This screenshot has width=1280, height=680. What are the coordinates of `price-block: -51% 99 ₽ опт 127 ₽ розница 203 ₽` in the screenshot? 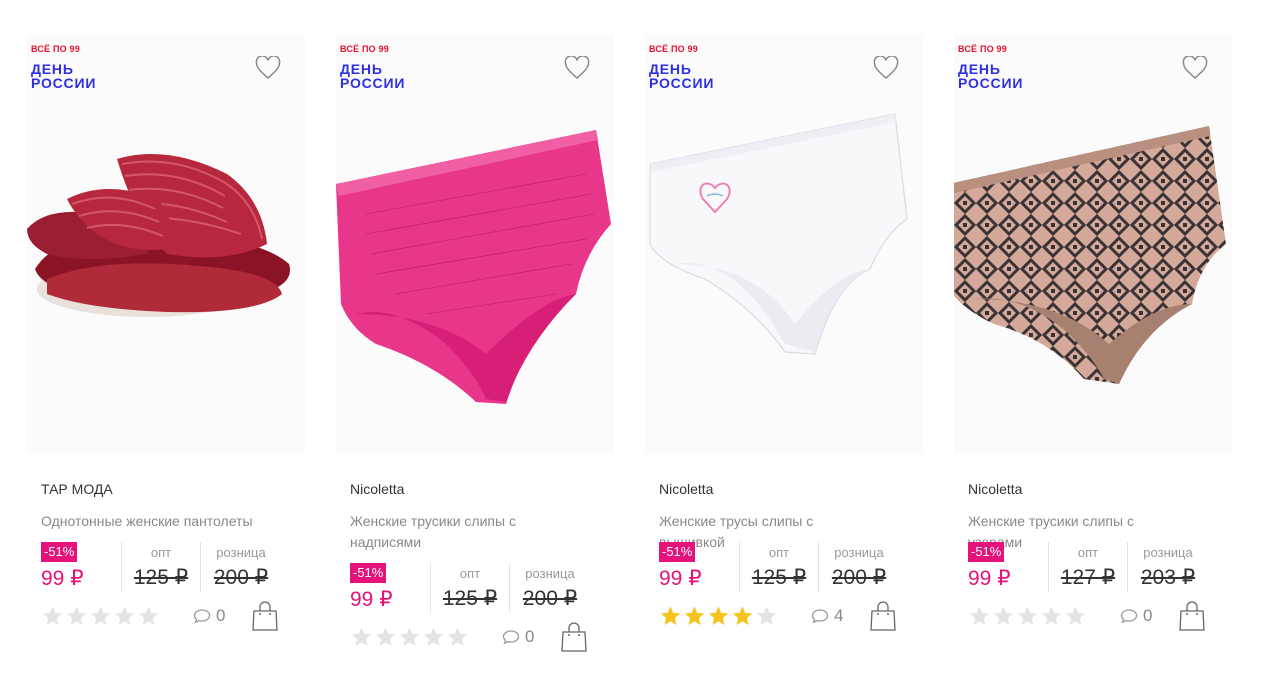 It's located at (1099, 567).